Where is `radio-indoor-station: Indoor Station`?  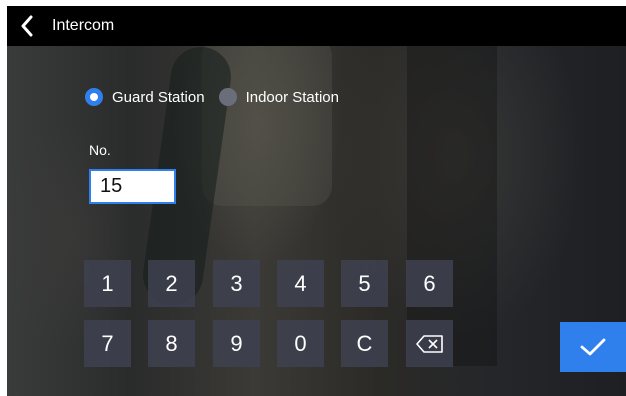
radio-indoor-station: Indoor Station is located at coordinates (278, 97).